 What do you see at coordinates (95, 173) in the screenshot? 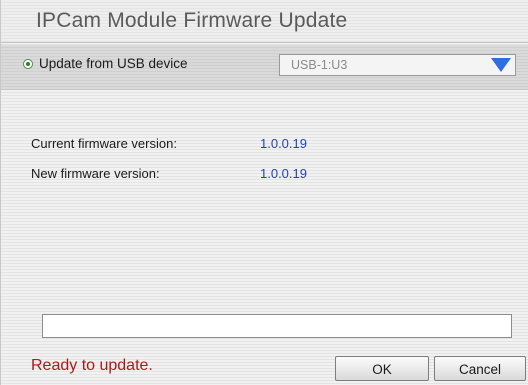
I see `new-firmware-label: New firmware version:` at bounding box center [95, 173].